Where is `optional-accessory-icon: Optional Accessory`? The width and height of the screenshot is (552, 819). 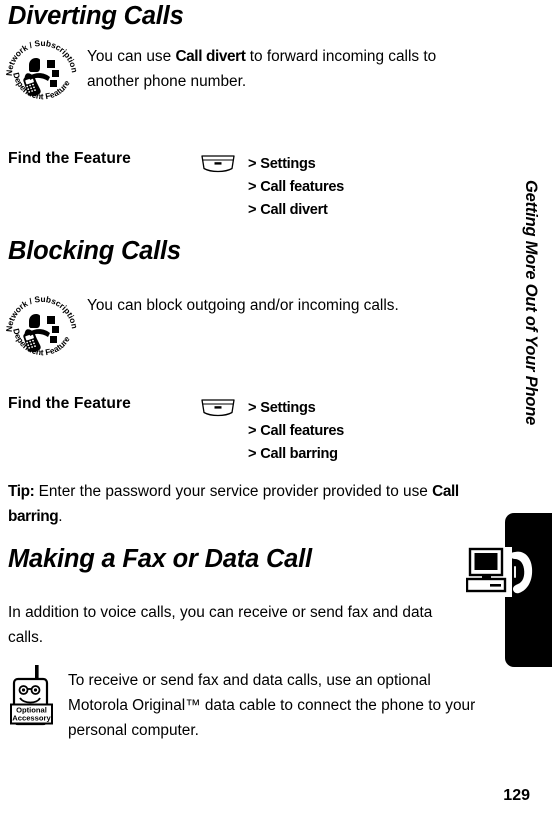
optional-accessory-icon: Optional Accessory is located at coordinates (33, 696).